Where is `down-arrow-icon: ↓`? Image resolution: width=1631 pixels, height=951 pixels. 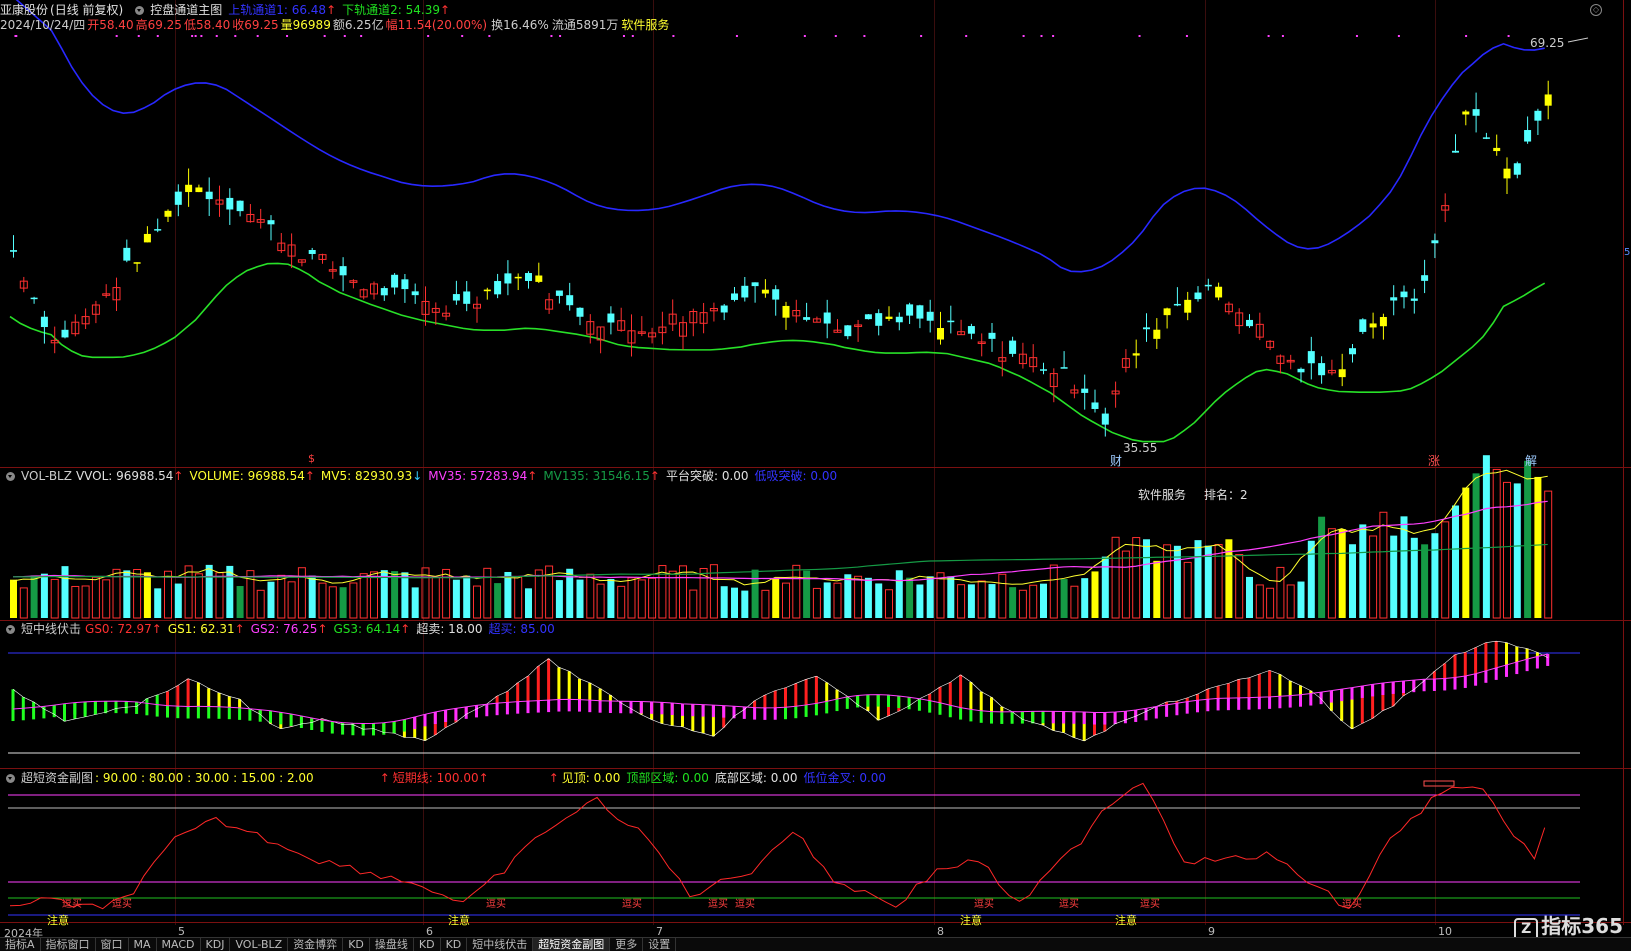 down-arrow-icon: ↓ is located at coordinates (417, 476).